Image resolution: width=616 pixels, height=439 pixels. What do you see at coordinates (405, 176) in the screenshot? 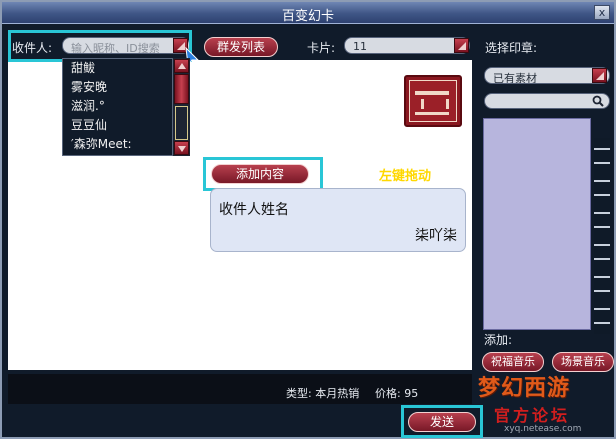
I see `drag-hint: 左键拖动` at bounding box center [405, 176].